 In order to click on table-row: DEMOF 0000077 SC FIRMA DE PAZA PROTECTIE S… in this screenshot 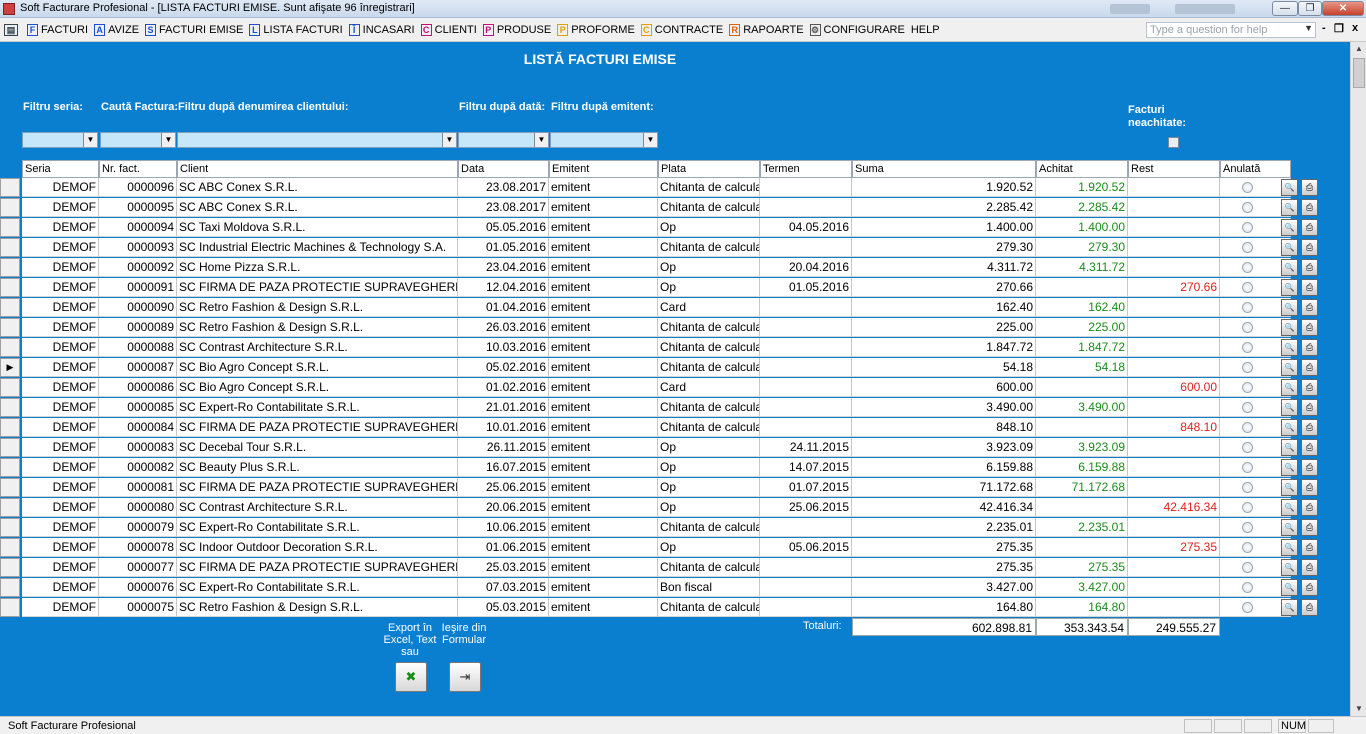, I will do `click(660, 568)`.